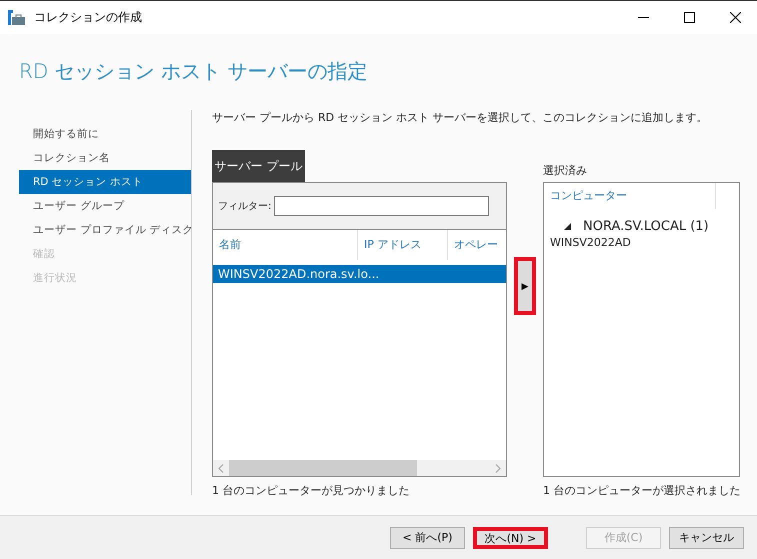 The width and height of the screenshot is (757, 559). I want to click on wizard-step: RD セッション ホスト, so click(105, 182).